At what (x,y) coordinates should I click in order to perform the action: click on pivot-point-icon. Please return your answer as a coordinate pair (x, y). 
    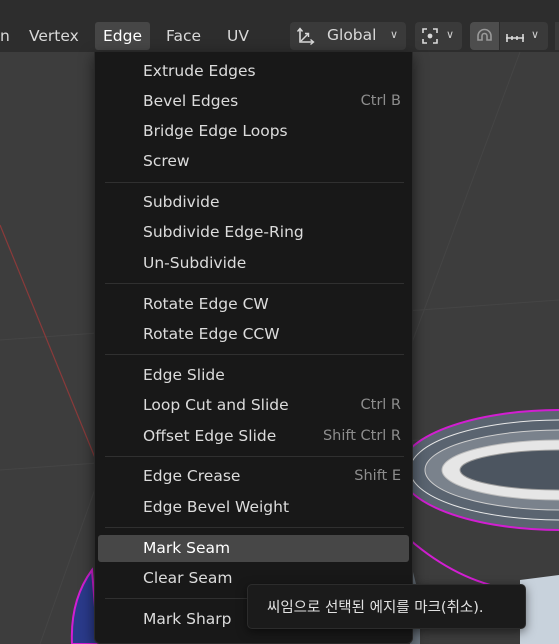
    Looking at the image, I should click on (430, 36).